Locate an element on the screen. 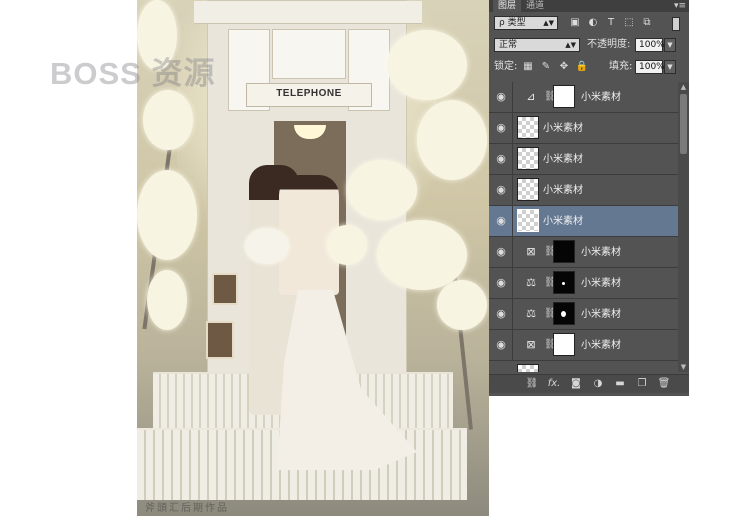 This screenshot has width=750, height=516. fill-dropdown-icon: ▼ is located at coordinates (670, 67).